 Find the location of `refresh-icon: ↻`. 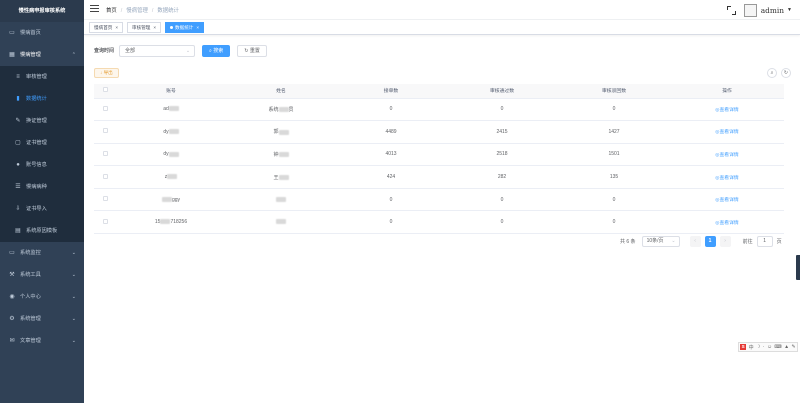

refresh-icon: ↻ is located at coordinates (786, 73).